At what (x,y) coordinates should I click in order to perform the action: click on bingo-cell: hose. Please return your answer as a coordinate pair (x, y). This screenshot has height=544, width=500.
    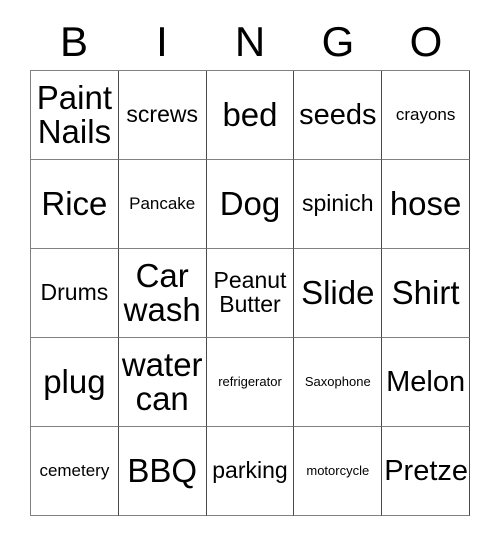
    Looking at the image, I should click on (426, 204).